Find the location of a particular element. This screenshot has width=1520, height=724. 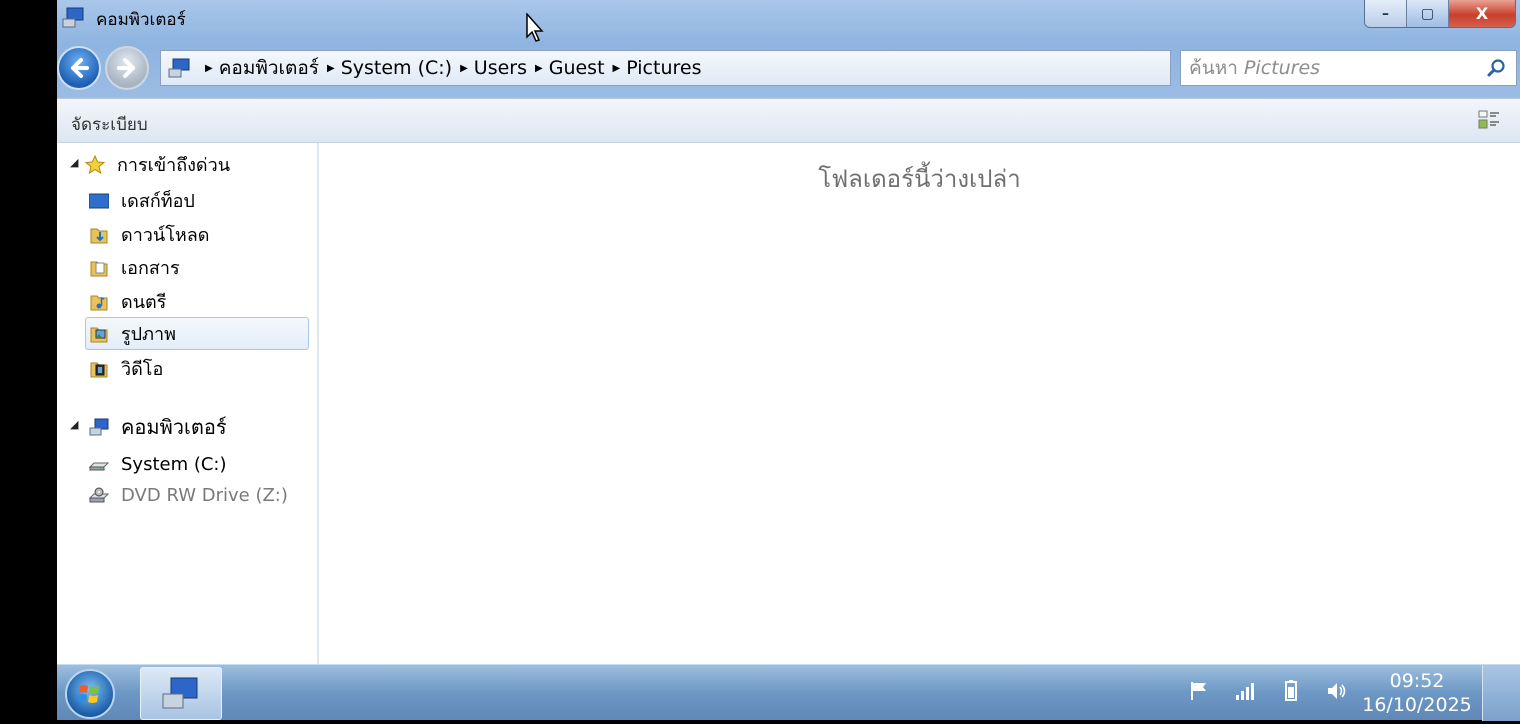

empty-folder-message: โฟลเดอร์นี้ว่างเปล่า is located at coordinates (919, 179).